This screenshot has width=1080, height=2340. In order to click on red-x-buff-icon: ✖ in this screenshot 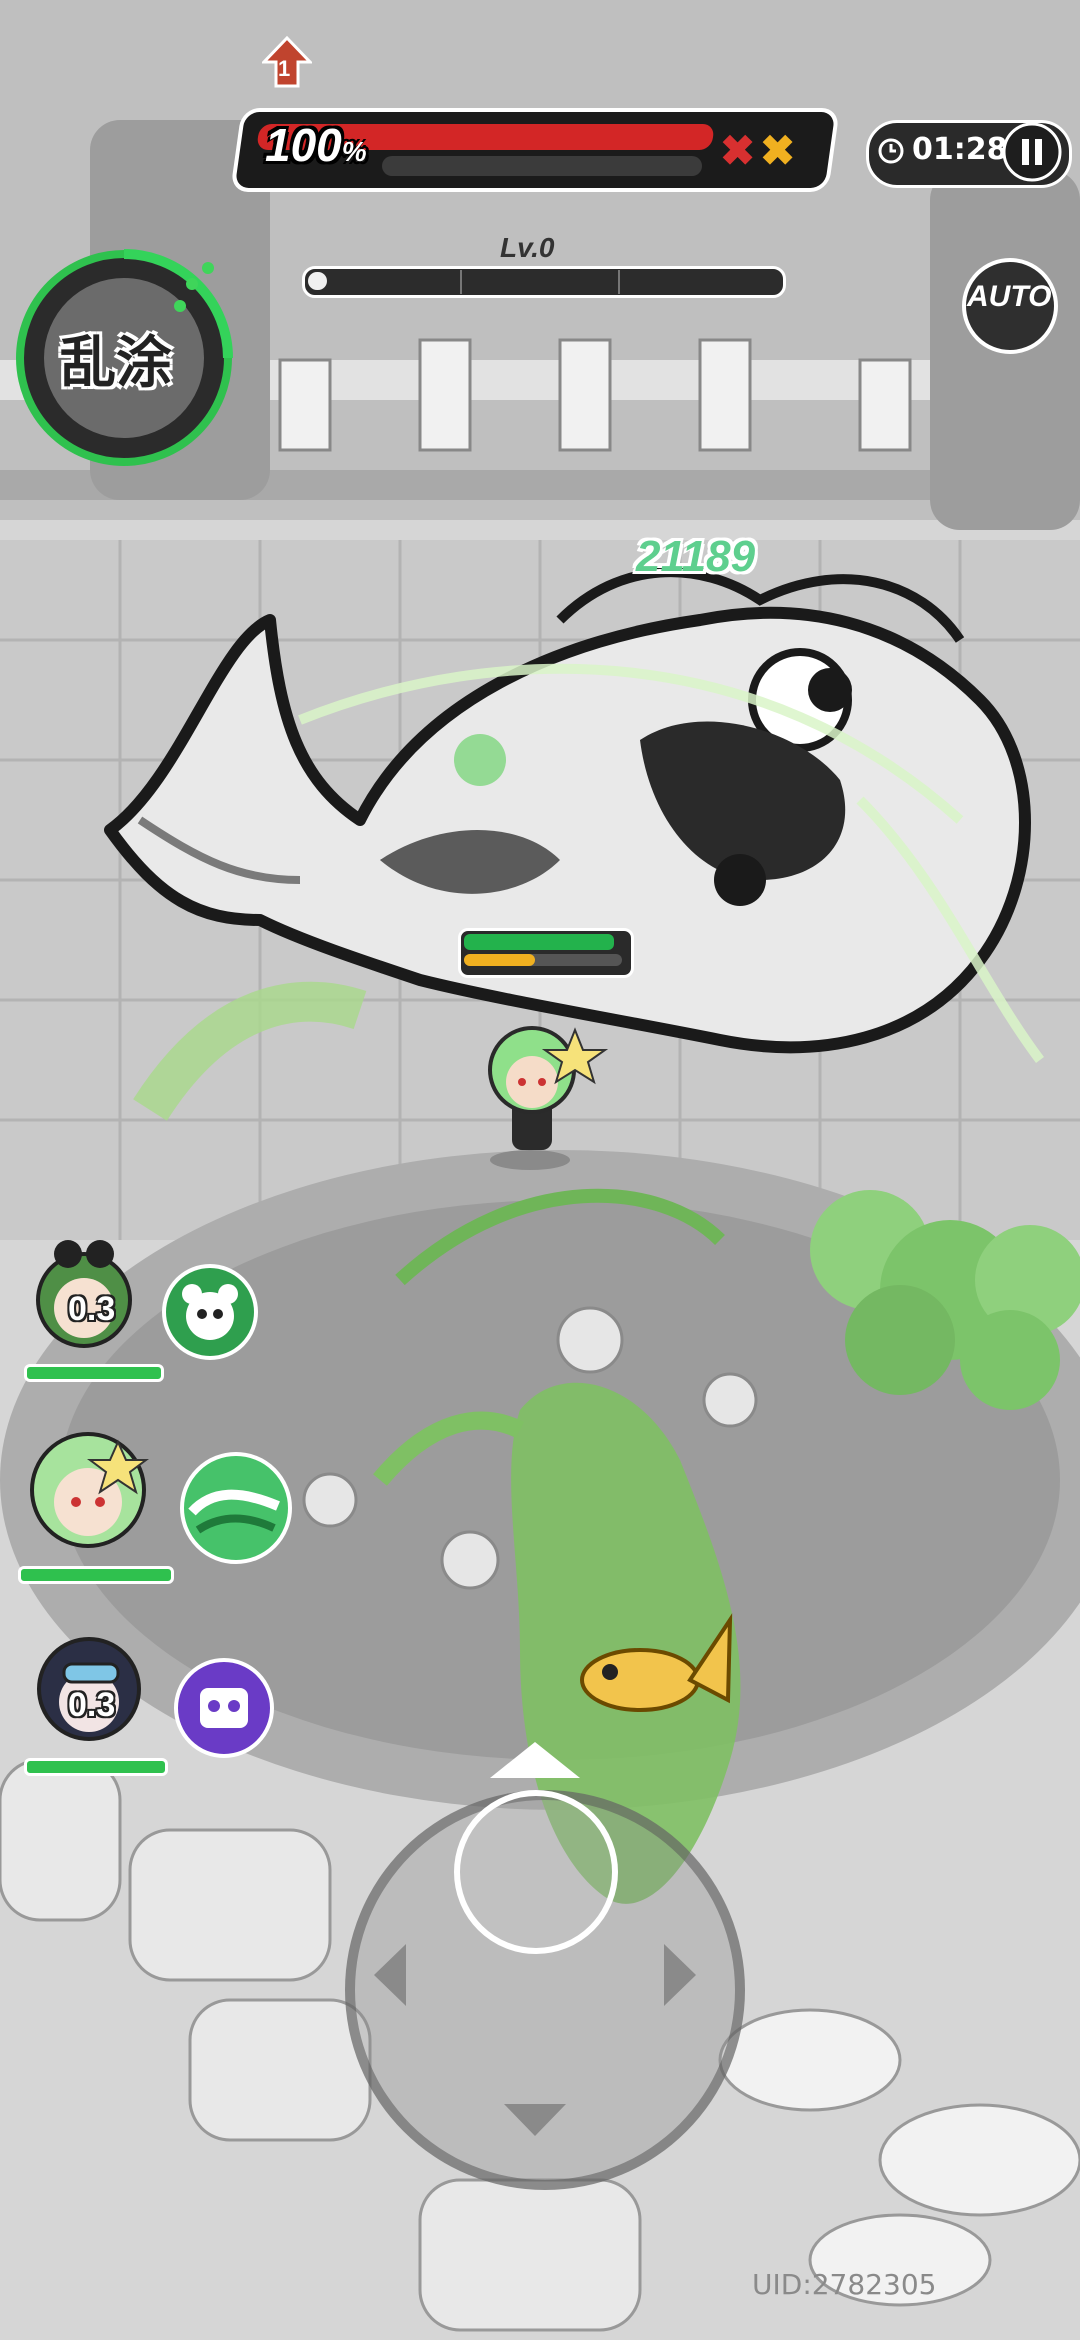, I will do `click(738, 150)`.